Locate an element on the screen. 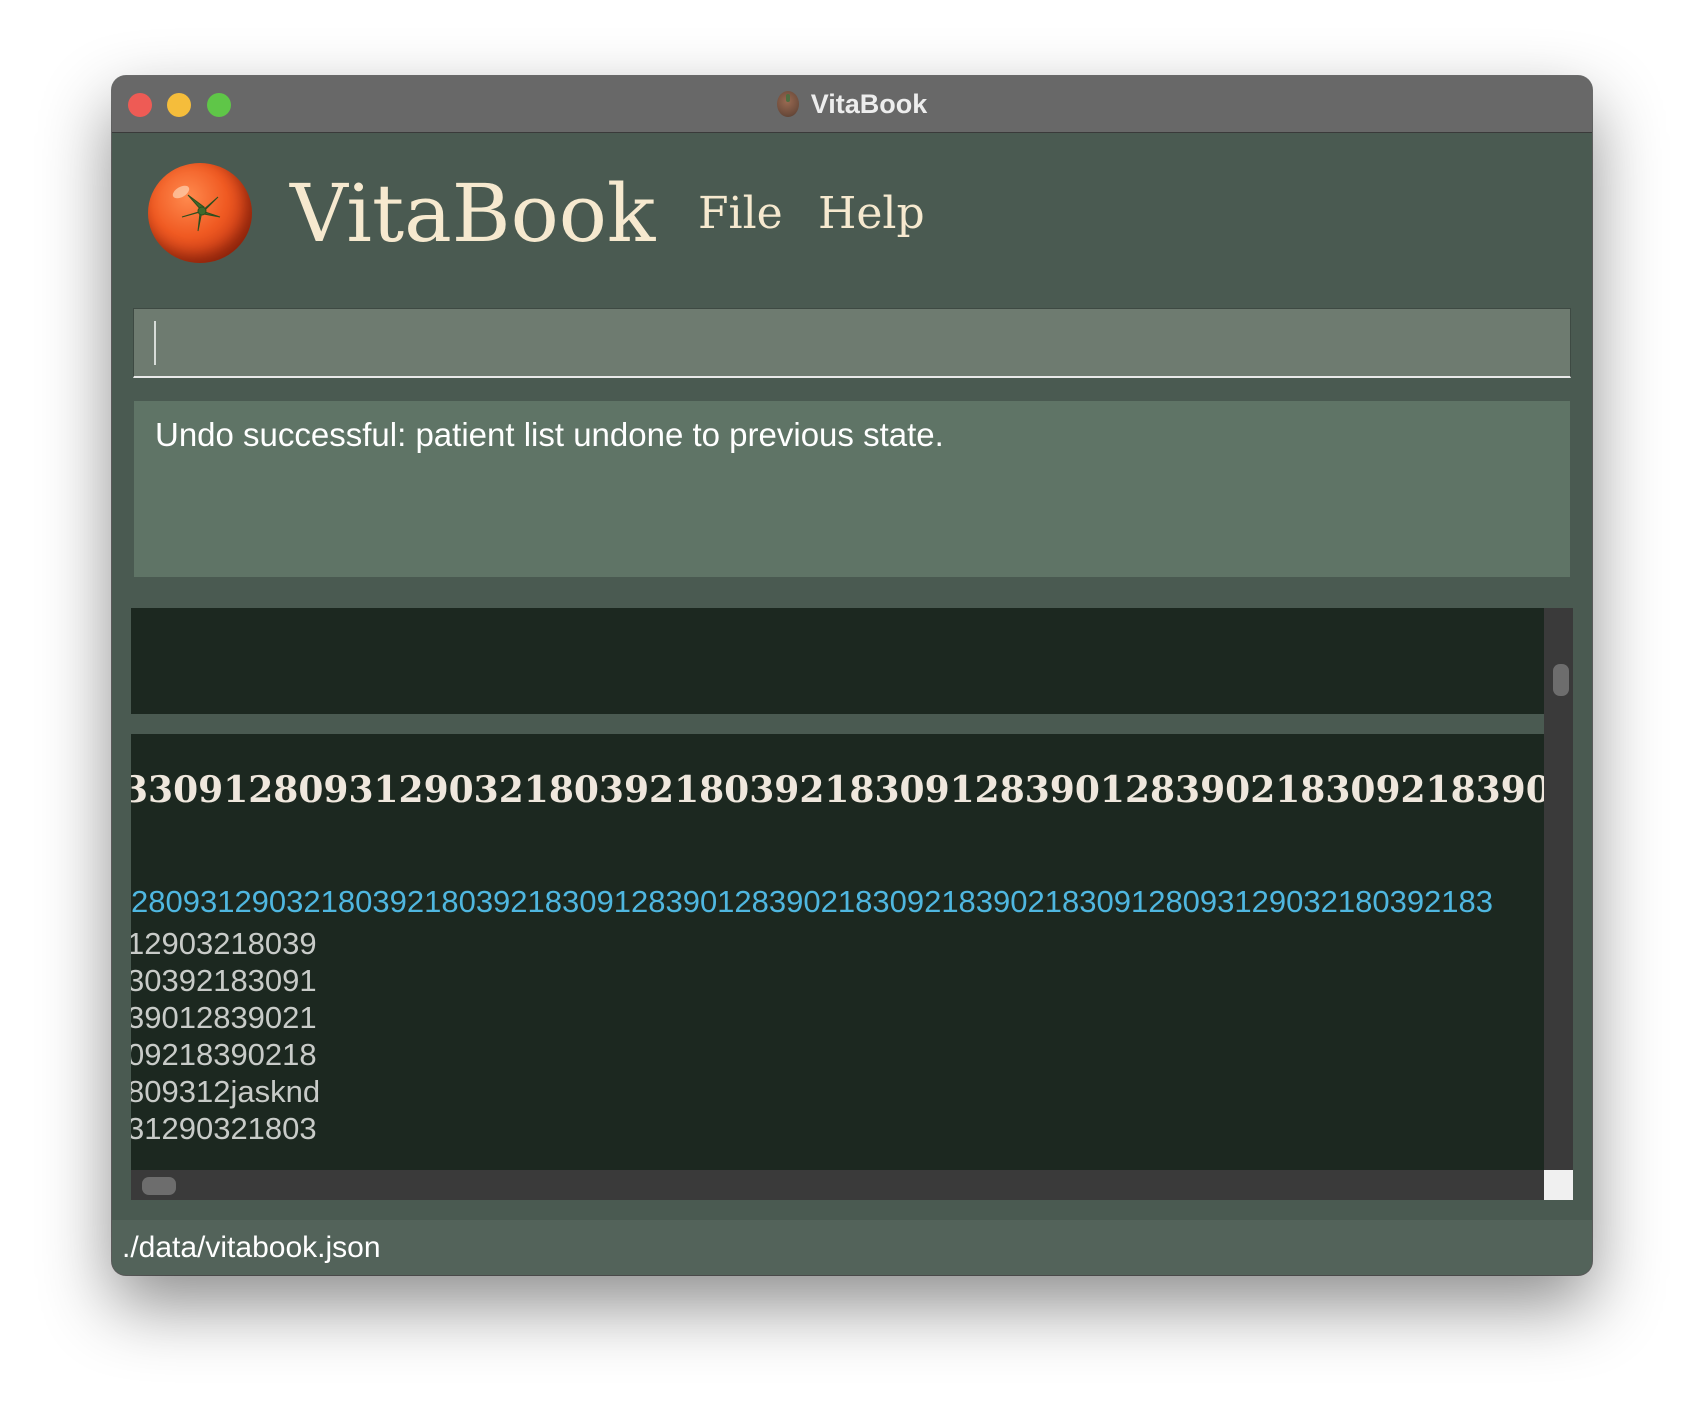  vertical-scrollbar is located at coordinates (1558, 889).